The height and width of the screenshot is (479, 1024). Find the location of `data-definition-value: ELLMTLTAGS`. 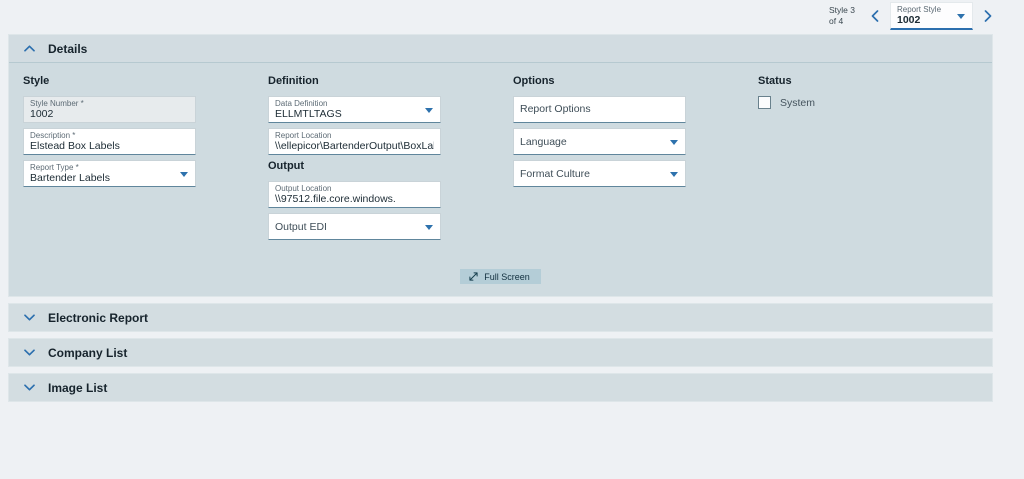

data-definition-value: ELLMTLTAGS is located at coordinates (308, 114).